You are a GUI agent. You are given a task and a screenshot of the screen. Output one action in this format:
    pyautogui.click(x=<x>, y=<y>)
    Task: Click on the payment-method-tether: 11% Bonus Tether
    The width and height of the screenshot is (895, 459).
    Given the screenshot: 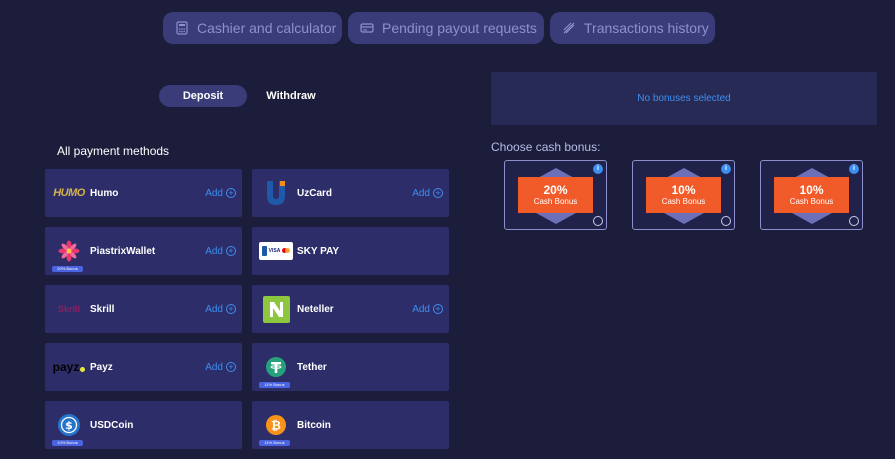 What is the action you would take?
    pyautogui.click(x=350, y=367)
    